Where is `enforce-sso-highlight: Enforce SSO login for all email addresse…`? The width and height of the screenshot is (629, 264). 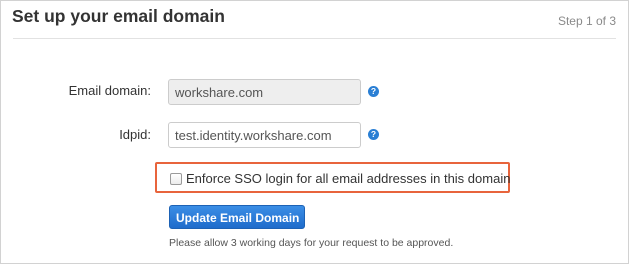 enforce-sso-highlight: Enforce SSO login for all email addresse… is located at coordinates (332, 177).